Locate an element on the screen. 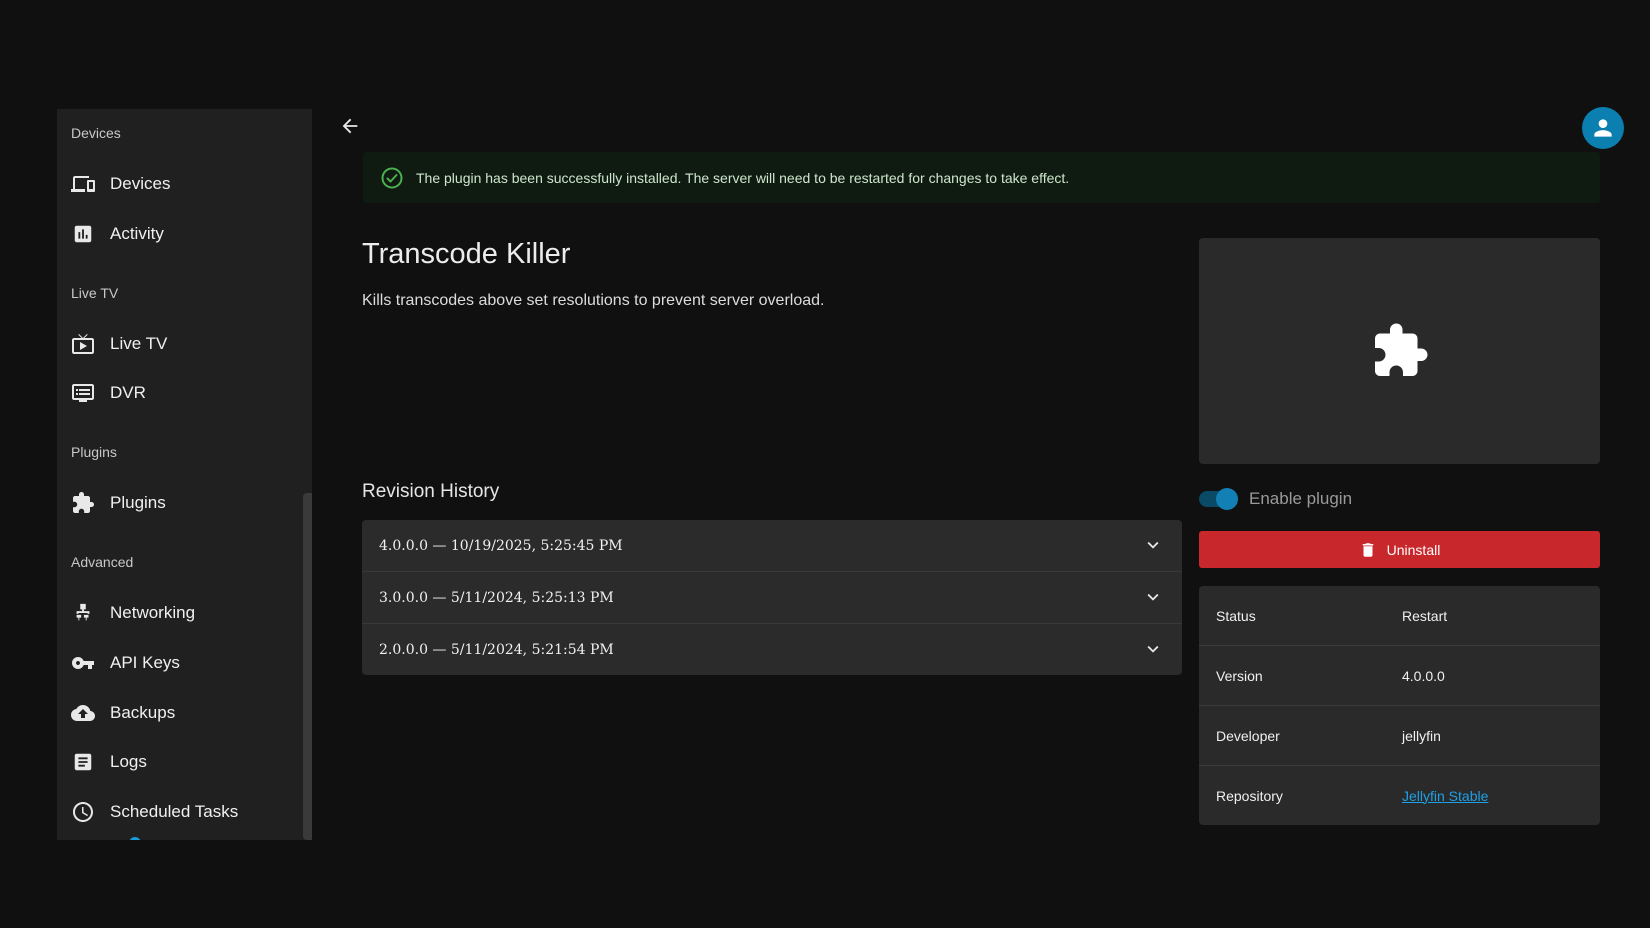 Image resolution: width=1650 pixels, height=928 pixels. info-key: Status is located at coordinates (1236, 615).